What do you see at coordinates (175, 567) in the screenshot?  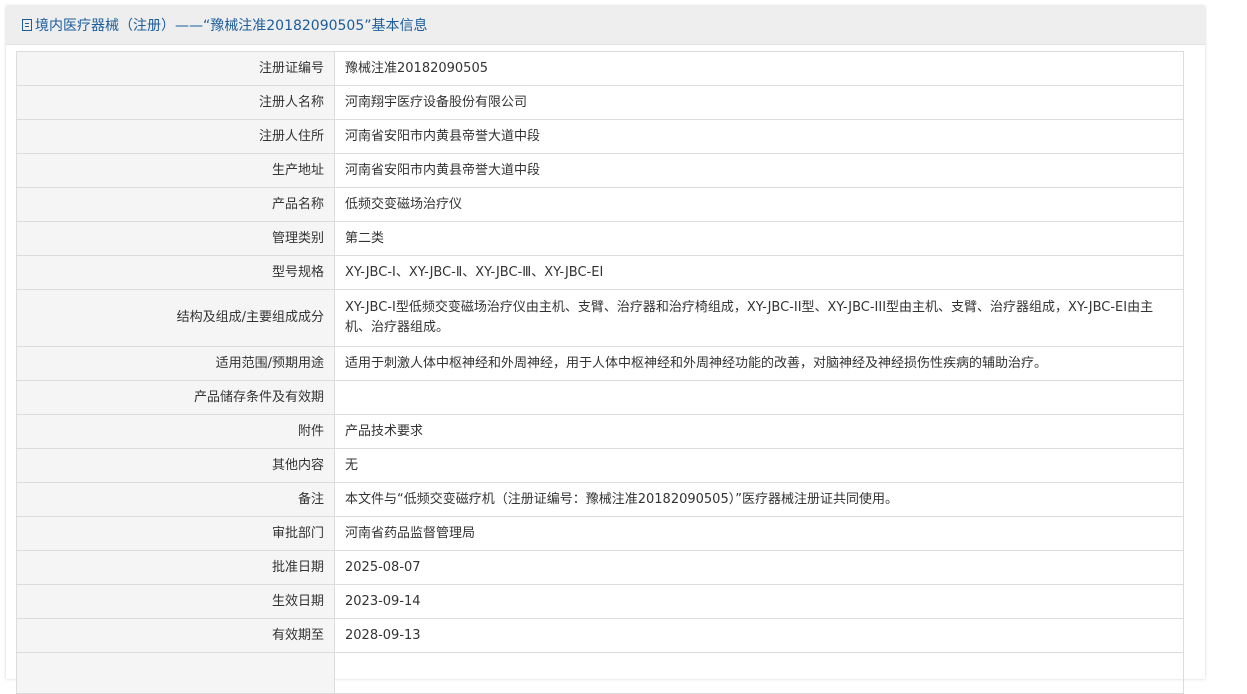 I see `row-label-approval-date: 批准日期` at bounding box center [175, 567].